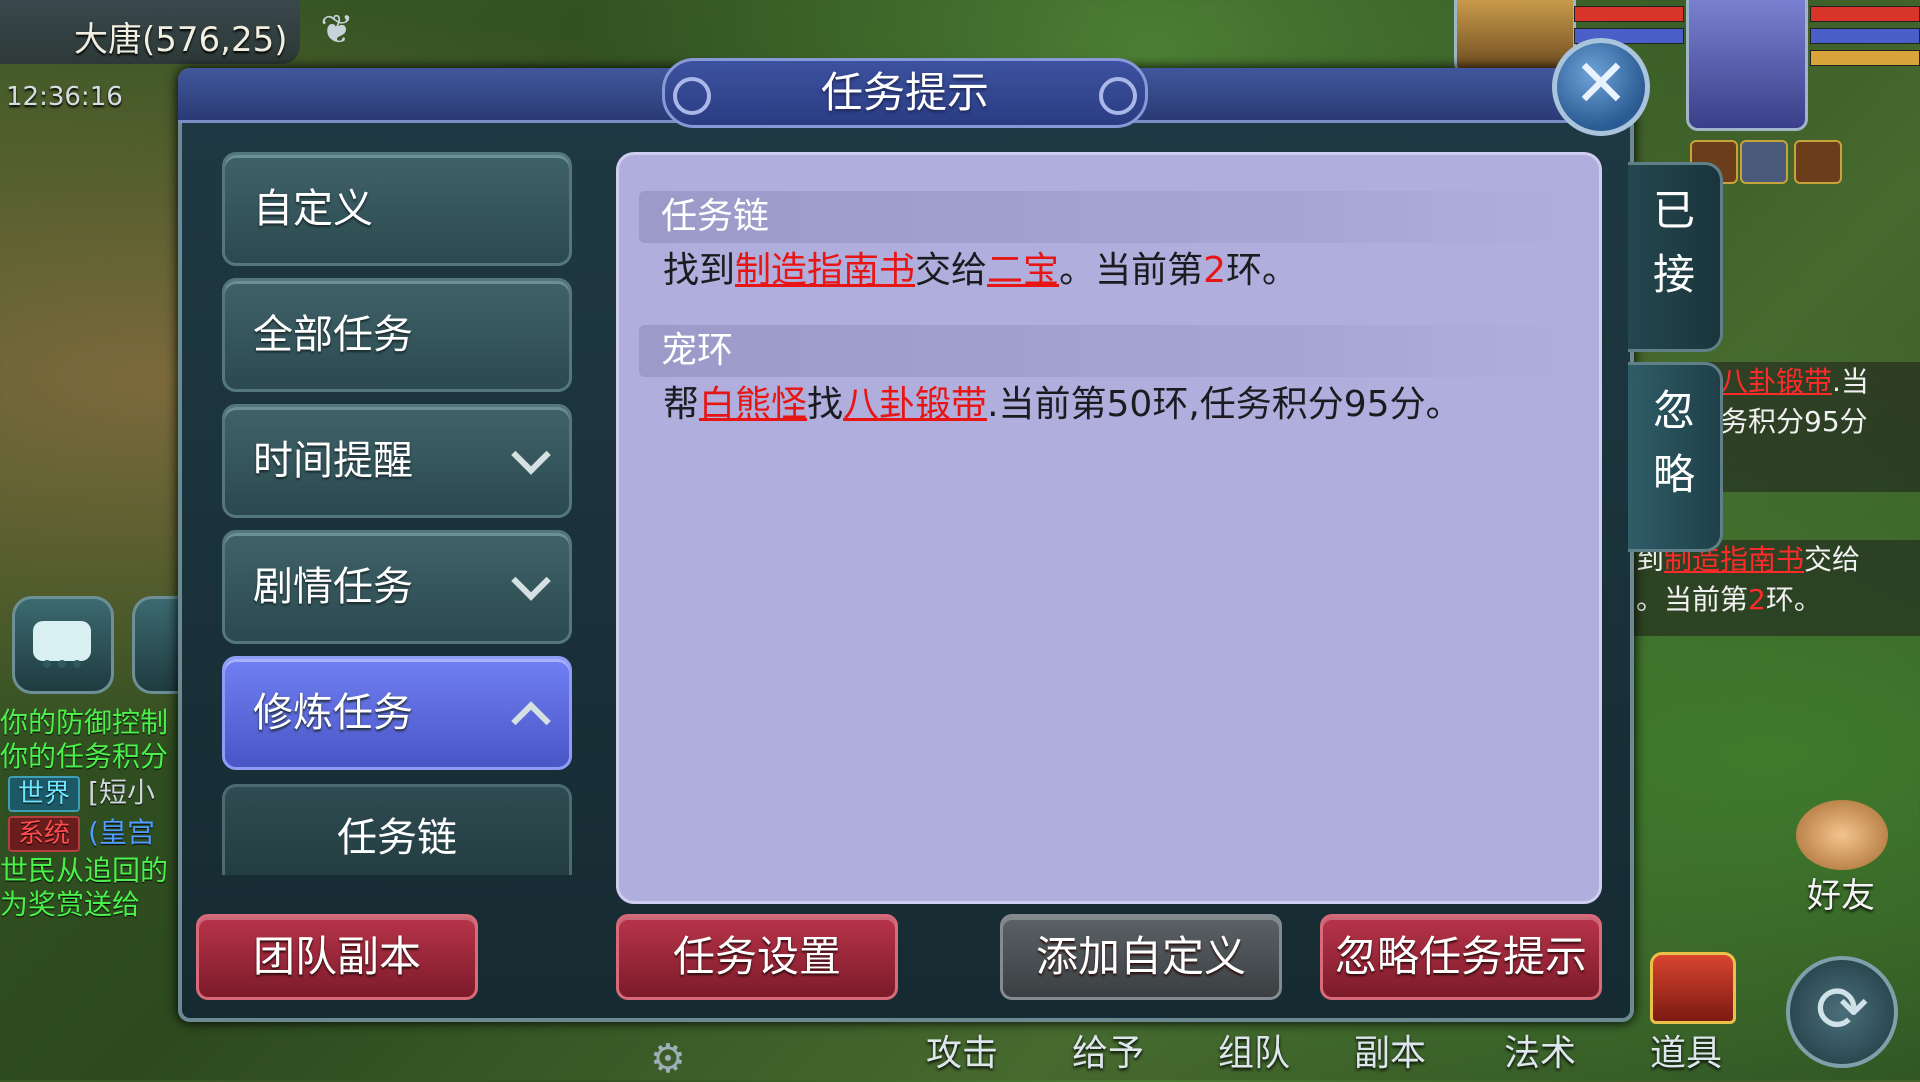 The width and height of the screenshot is (1920, 1082). What do you see at coordinates (84, 722) in the screenshot?
I see `chat-line: 你的防御控制` at bounding box center [84, 722].